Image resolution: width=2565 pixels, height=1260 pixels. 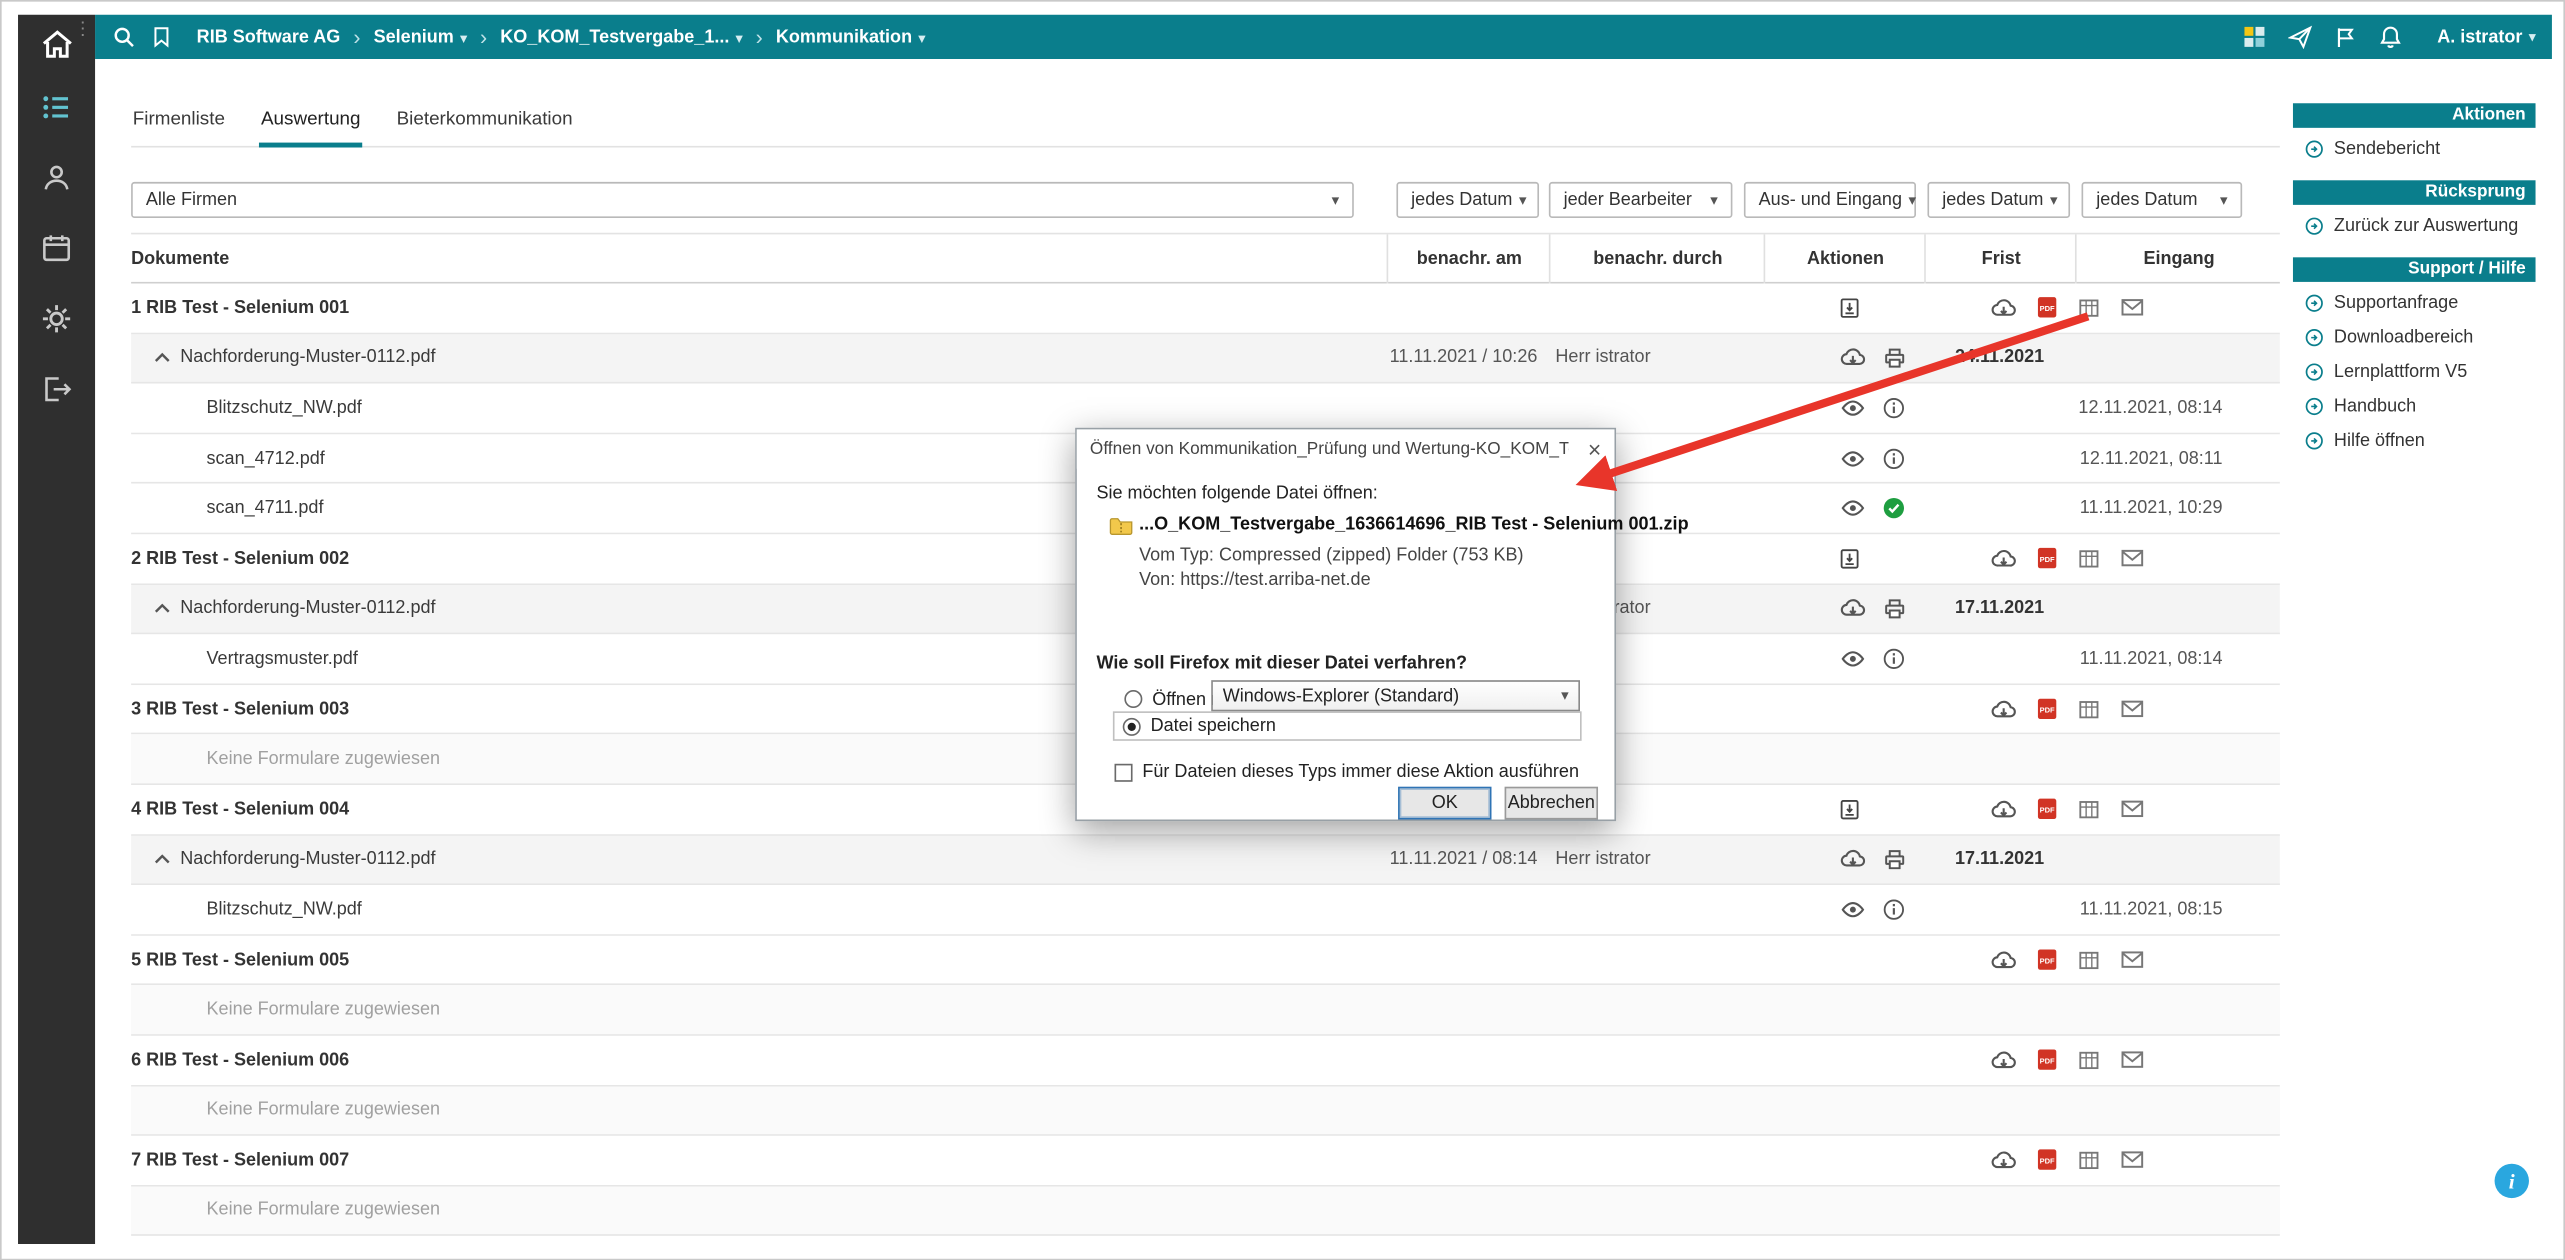 What do you see at coordinates (1133, 699) in the screenshot?
I see `open-with-radio` at bounding box center [1133, 699].